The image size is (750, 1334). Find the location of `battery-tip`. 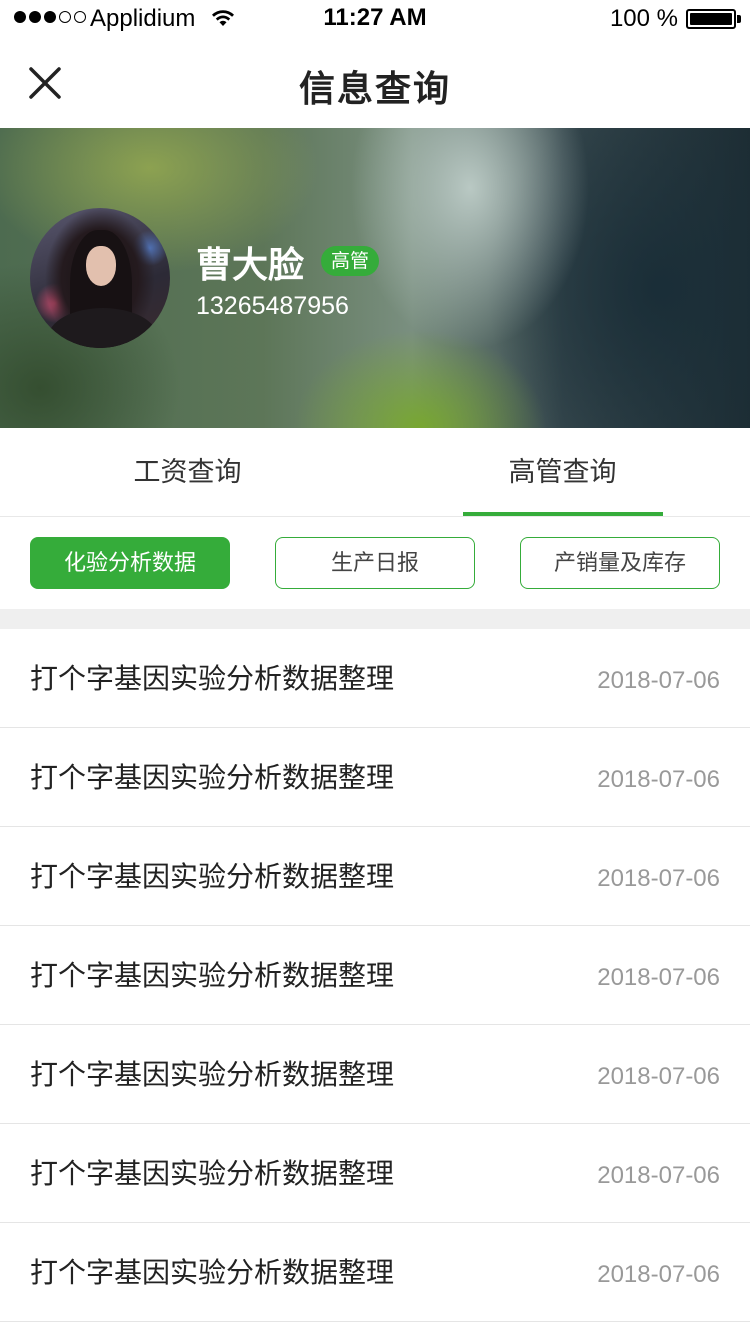

battery-tip is located at coordinates (739, 19).